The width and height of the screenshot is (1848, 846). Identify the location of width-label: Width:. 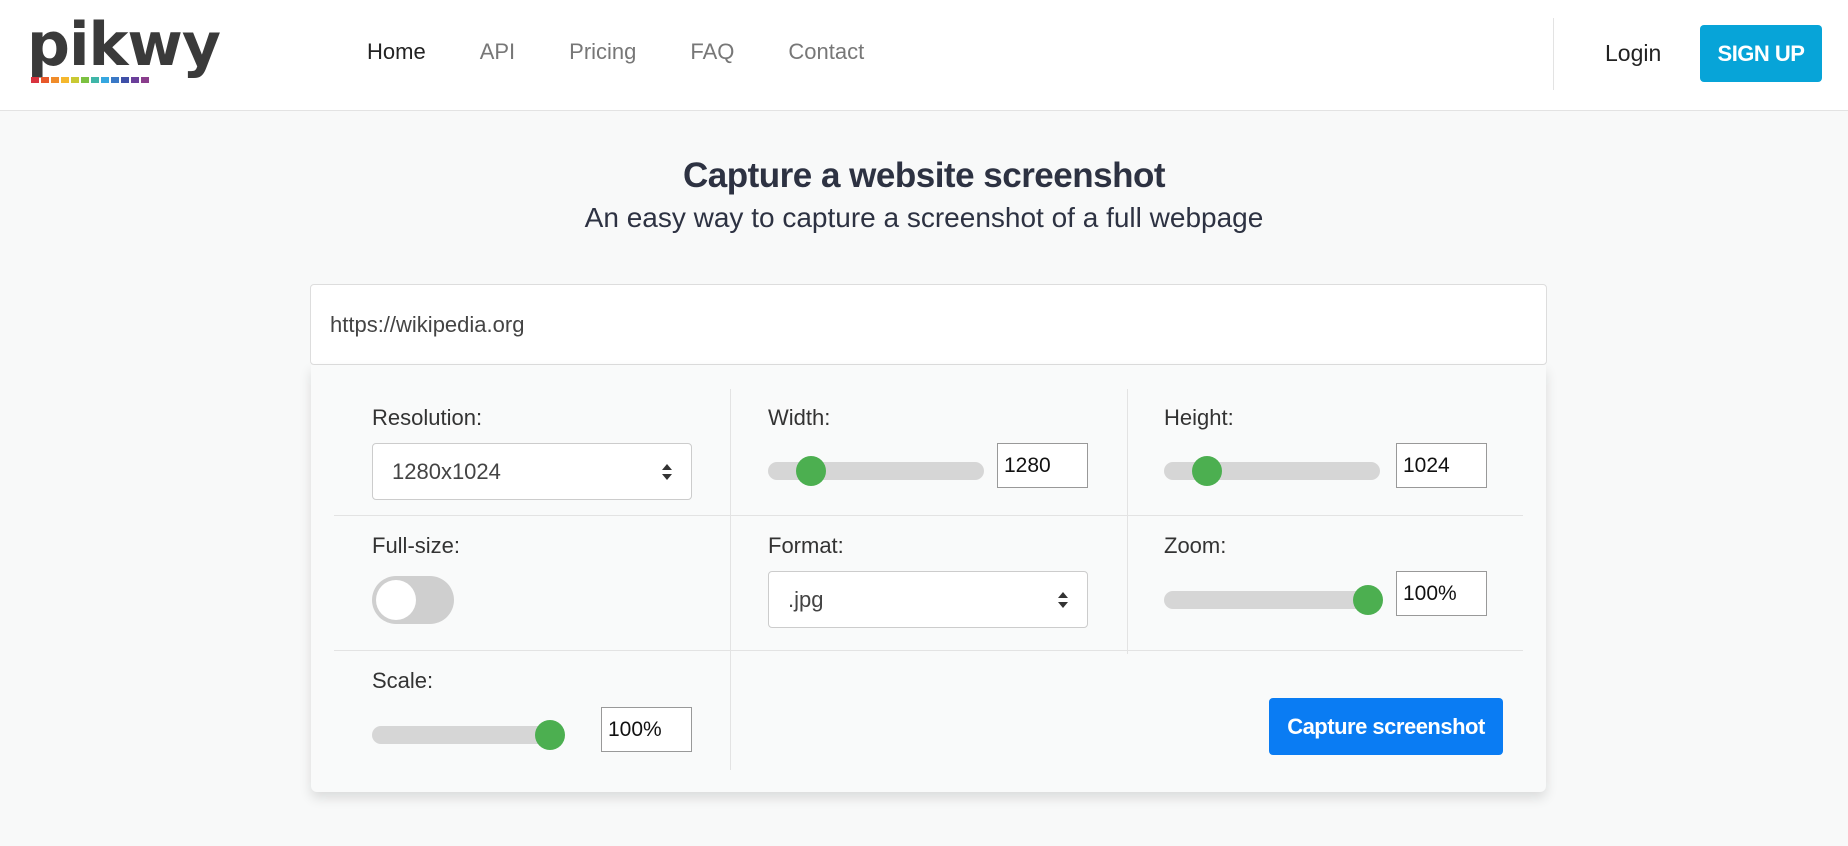
(799, 417).